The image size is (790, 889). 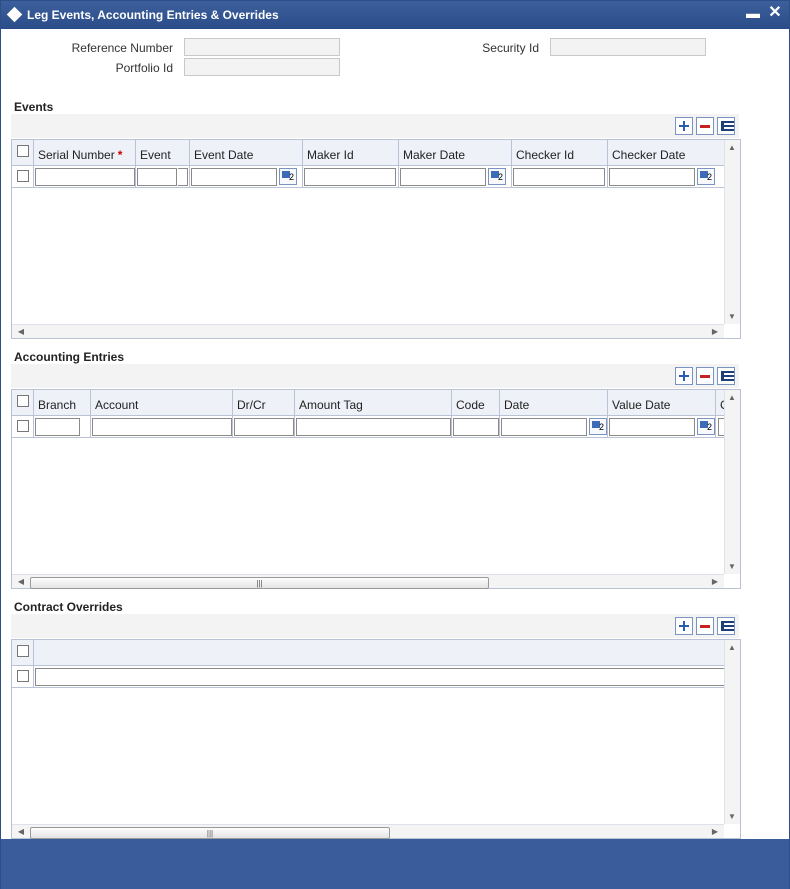 What do you see at coordinates (559, 177) in the screenshot?
I see `checker-id-input` at bounding box center [559, 177].